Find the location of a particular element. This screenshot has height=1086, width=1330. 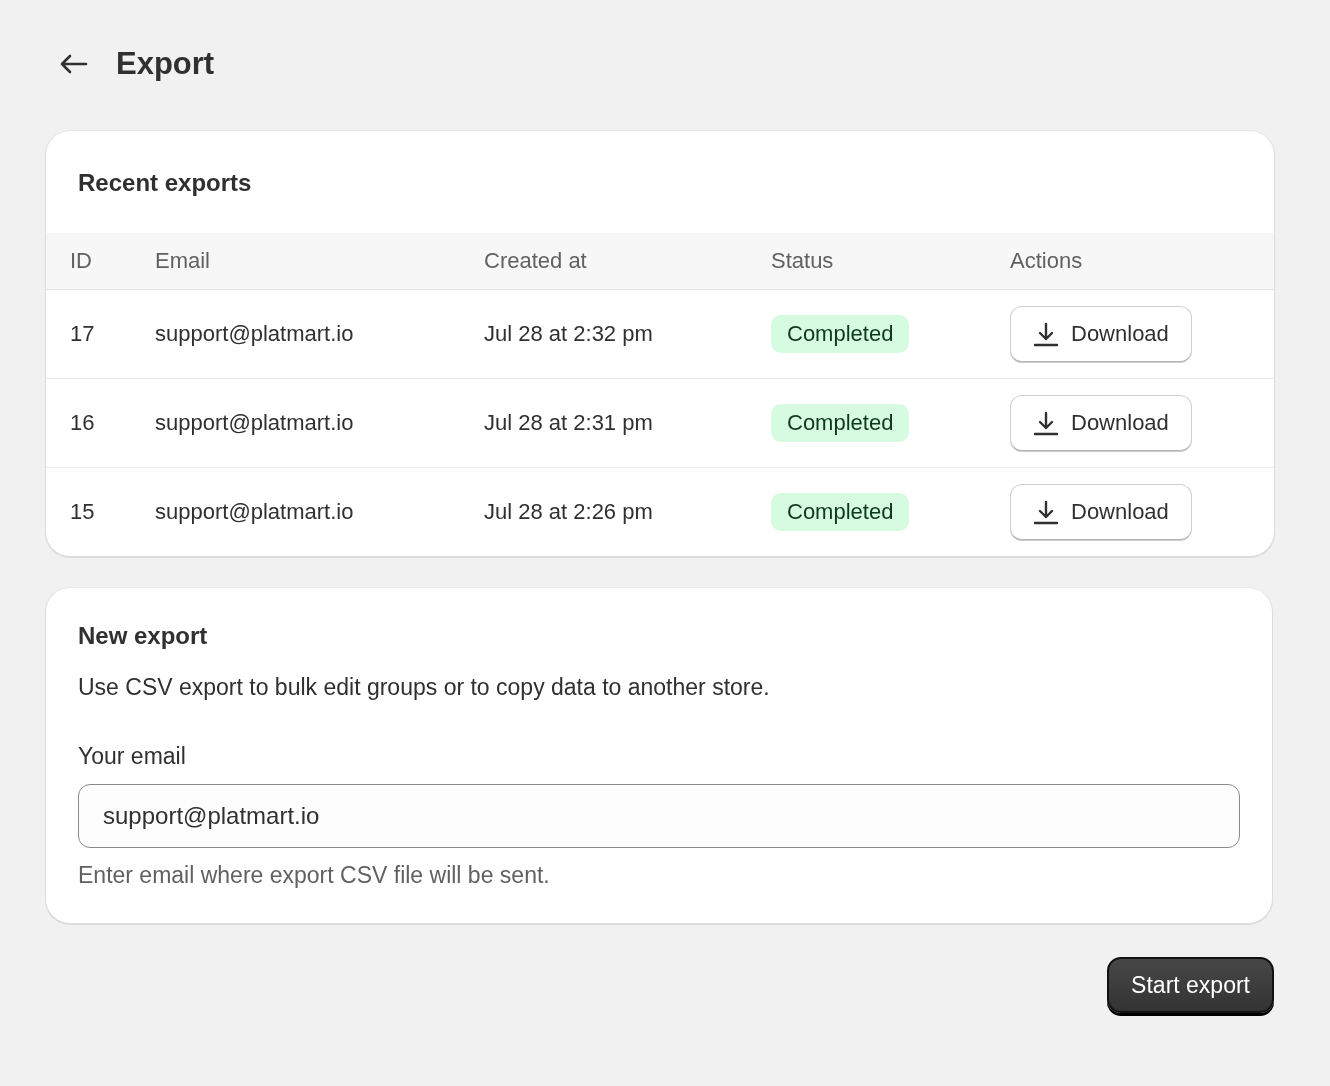

card-title: New export is located at coordinates (143, 636).